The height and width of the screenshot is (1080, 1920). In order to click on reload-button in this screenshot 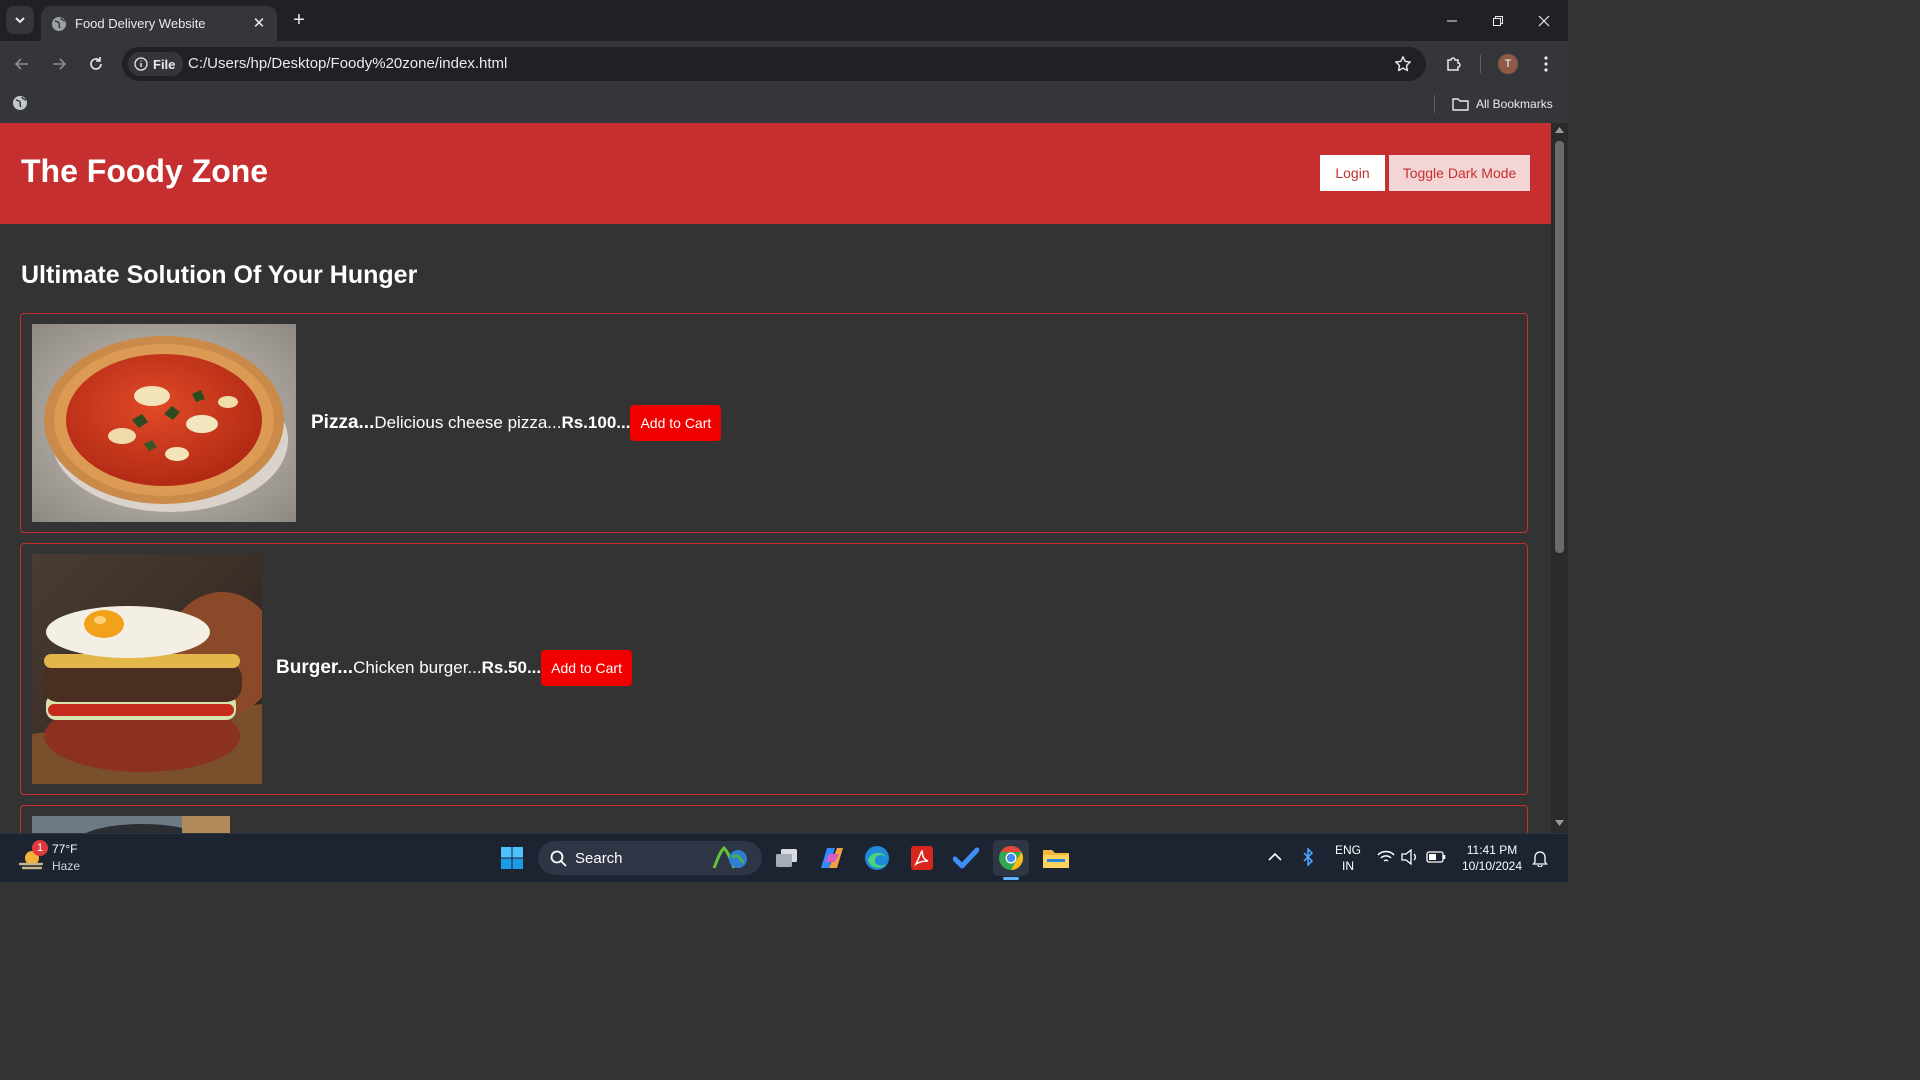, I will do `click(96, 64)`.